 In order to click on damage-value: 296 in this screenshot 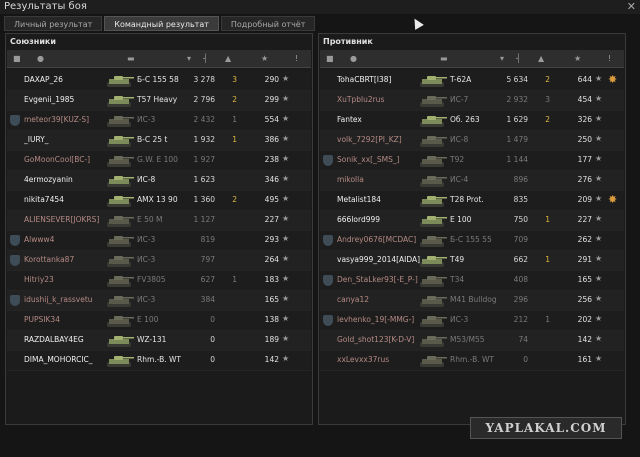, I will do `click(520, 299)`.